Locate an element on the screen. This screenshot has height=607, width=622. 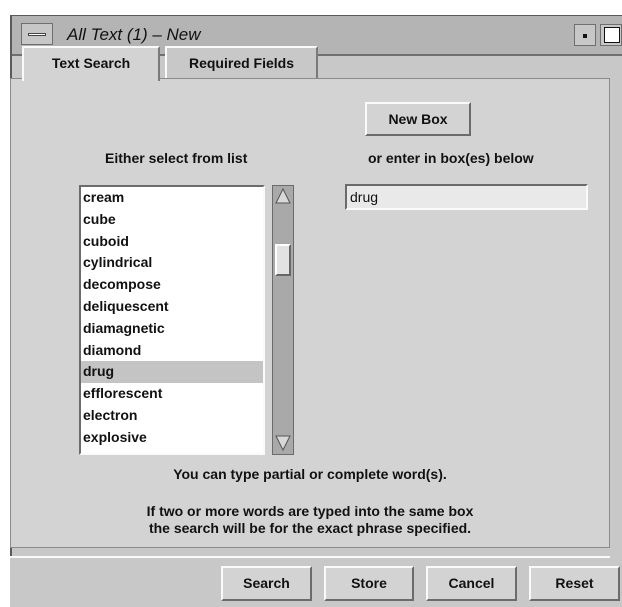
window-menu-button is located at coordinates (37, 34).